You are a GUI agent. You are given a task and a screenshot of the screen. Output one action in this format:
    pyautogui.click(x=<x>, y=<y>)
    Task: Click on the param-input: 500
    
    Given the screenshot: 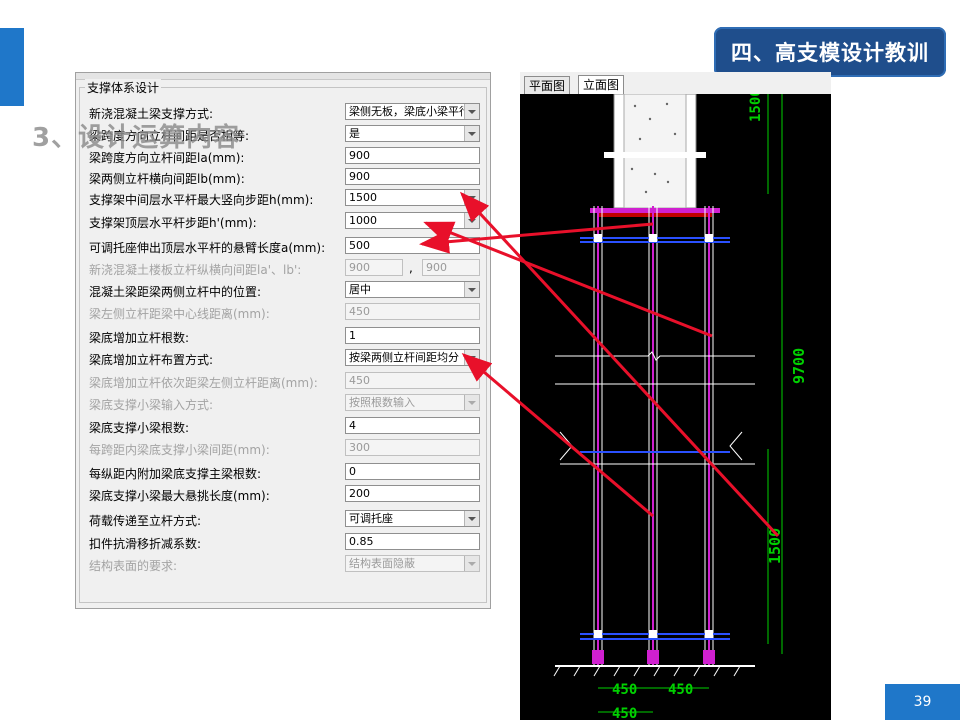 What is the action you would take?
    pyautogui.click(x=412, y=245)
    